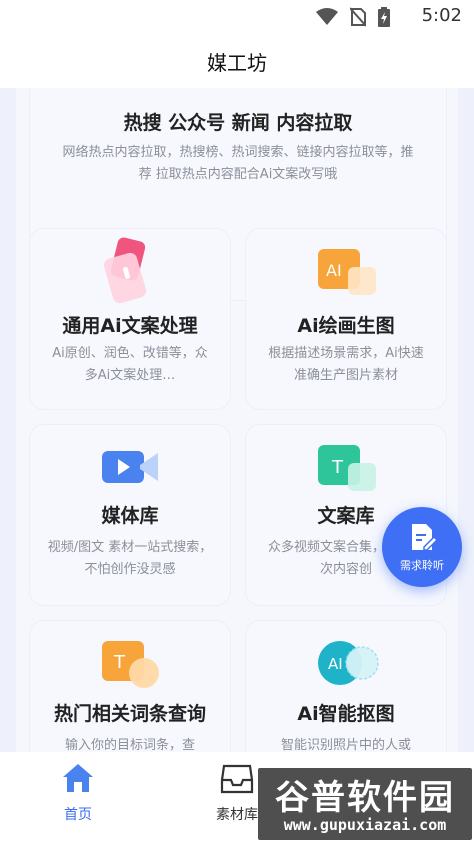 Image resolution: width=474 pixels, height=843 pixels. What do you see at coordinates (130, 326) in the screenshot?
I see `card-title: 通用Ai文案处理` at bounding box center [130, 326].